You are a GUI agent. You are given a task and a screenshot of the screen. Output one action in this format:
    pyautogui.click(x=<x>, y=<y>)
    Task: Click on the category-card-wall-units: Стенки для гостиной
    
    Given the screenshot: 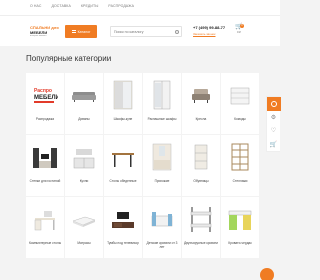 What is the action you would take?
    pyautogui.click(x=45, y=165)
    